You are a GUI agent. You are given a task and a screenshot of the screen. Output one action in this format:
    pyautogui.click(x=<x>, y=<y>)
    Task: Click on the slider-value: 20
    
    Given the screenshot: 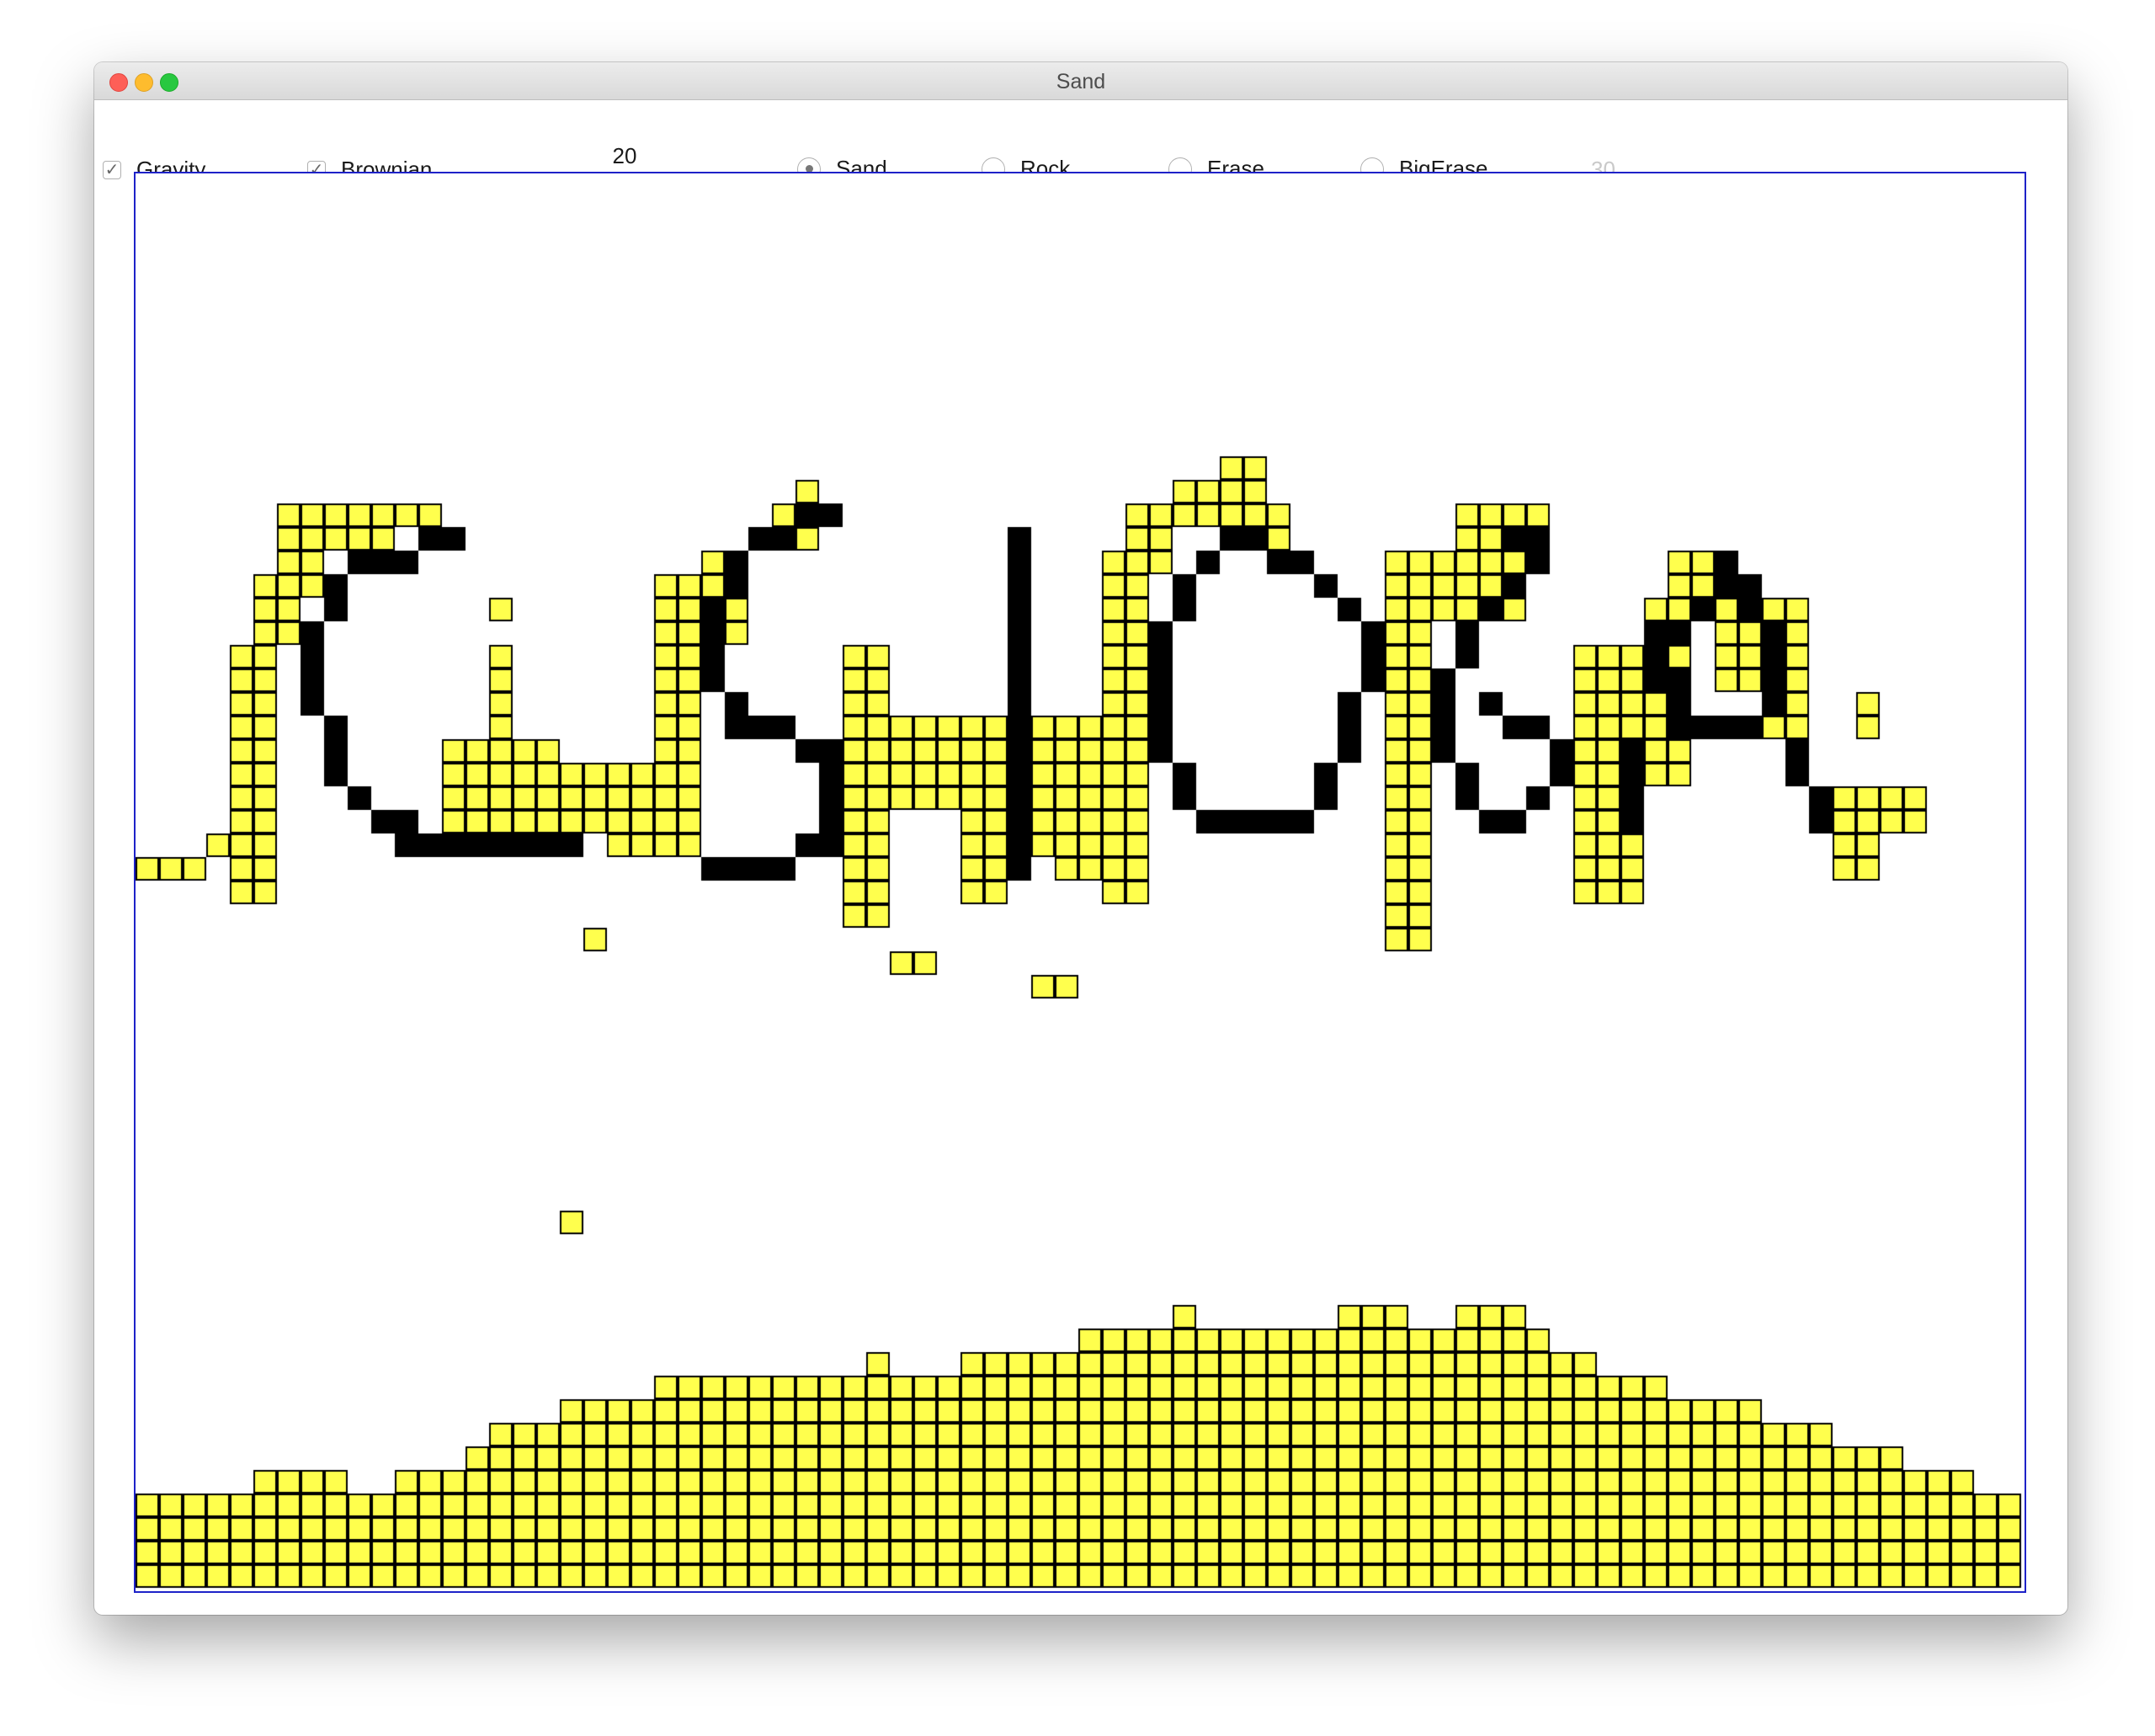 What is the action you would take?
    pyautogui.click(x=624, y=155)
    